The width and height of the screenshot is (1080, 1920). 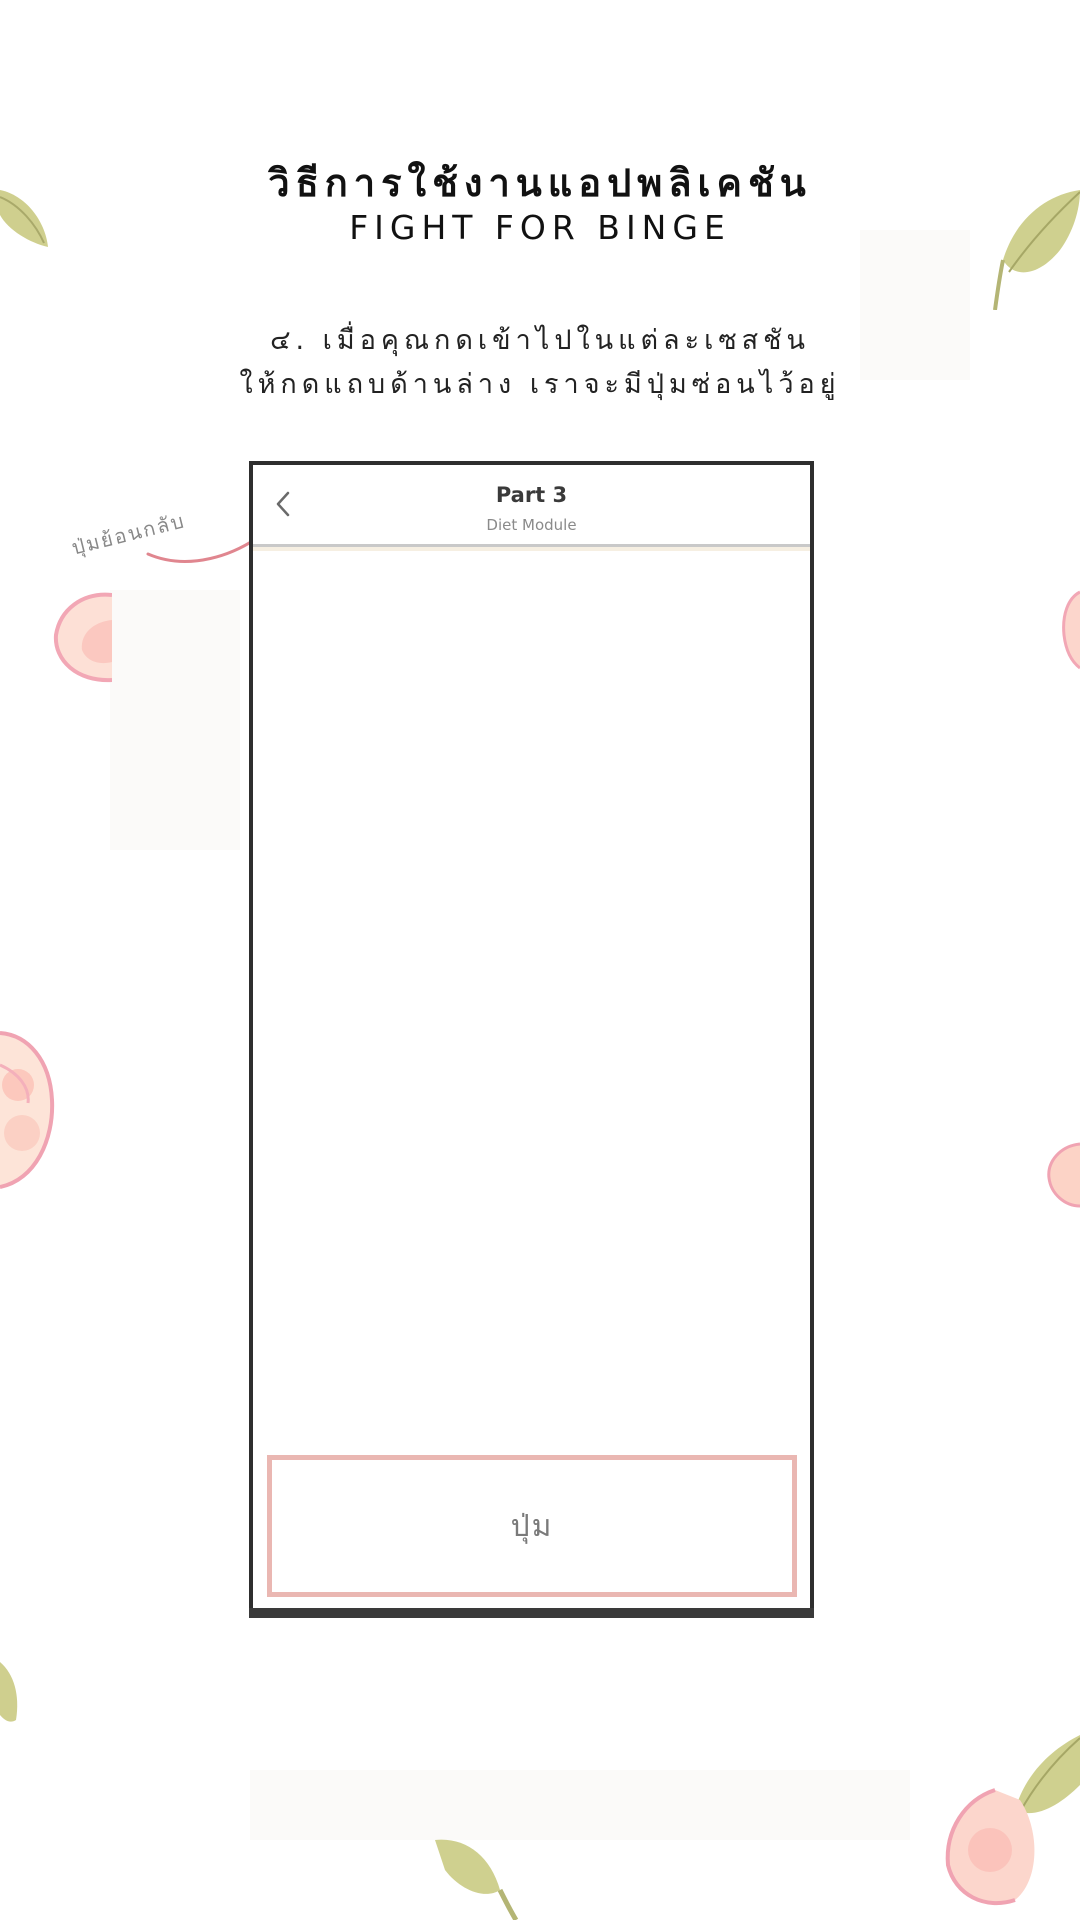 I want to click on module-subtitle: Diet Module, so click(x=531, y=525).